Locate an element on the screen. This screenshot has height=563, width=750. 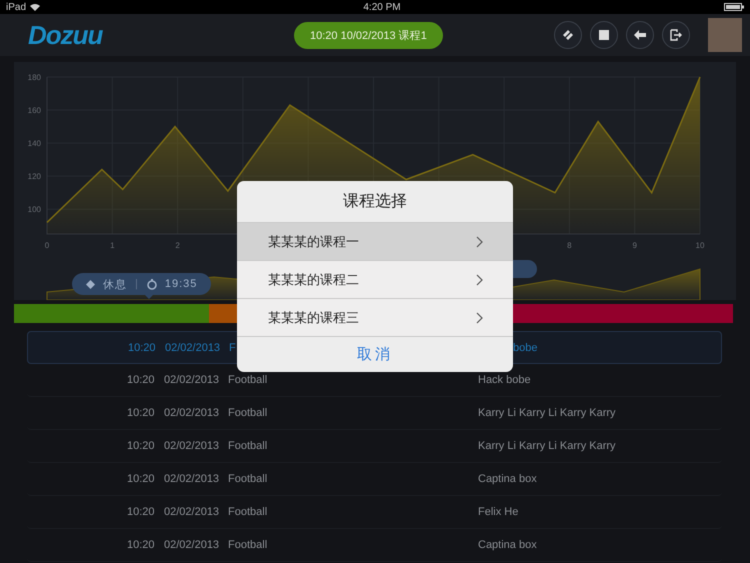
table-cell: Hack bobe is located at coordinates (504, 380).